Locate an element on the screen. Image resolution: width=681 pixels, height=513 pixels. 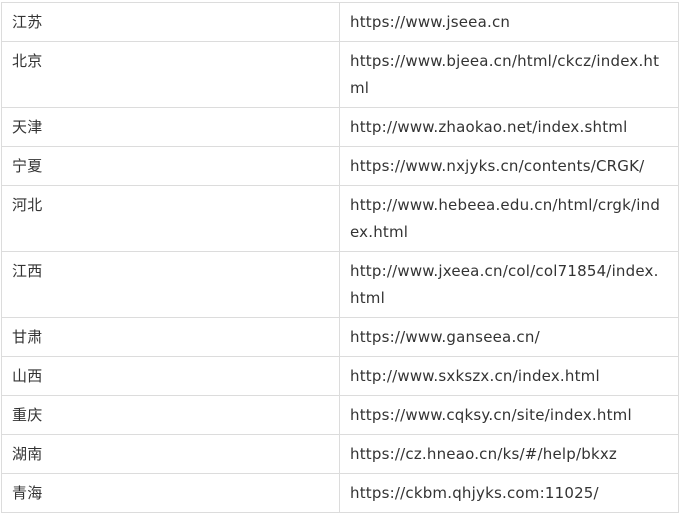
url-cell: https://www.nxjyks.cn/contents/CRGK/ is located at coordinates (509, 166).